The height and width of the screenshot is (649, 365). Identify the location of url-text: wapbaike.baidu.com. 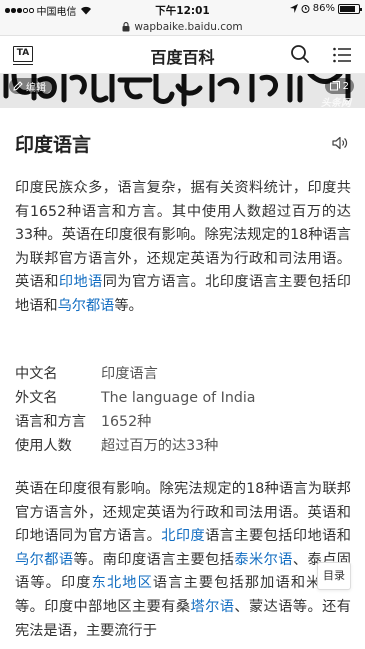
(188, 26).